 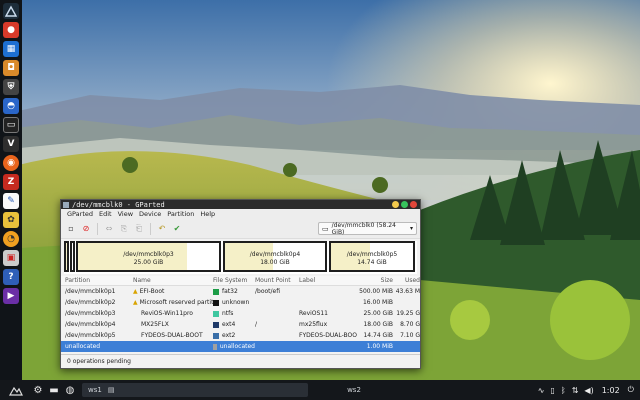 What do you see at coordinates (86, 229) in the screenshot?
I see `delete-icon: ⊘` at bounding box center [86, 229].